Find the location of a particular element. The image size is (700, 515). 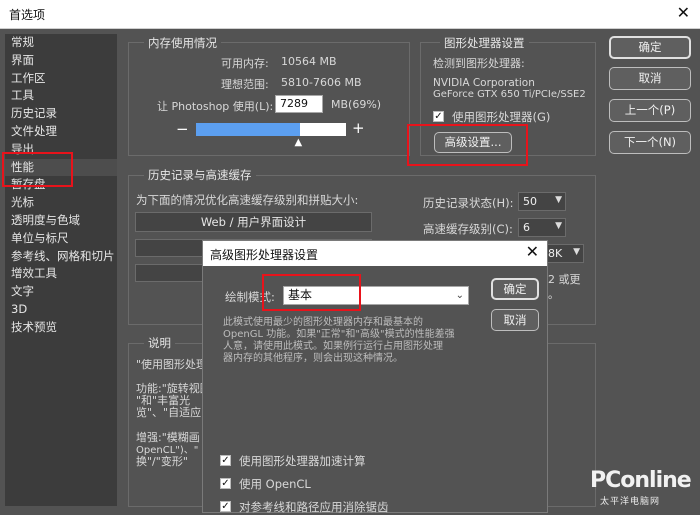

memory-slider-fill is located at coordinates (248, 129).